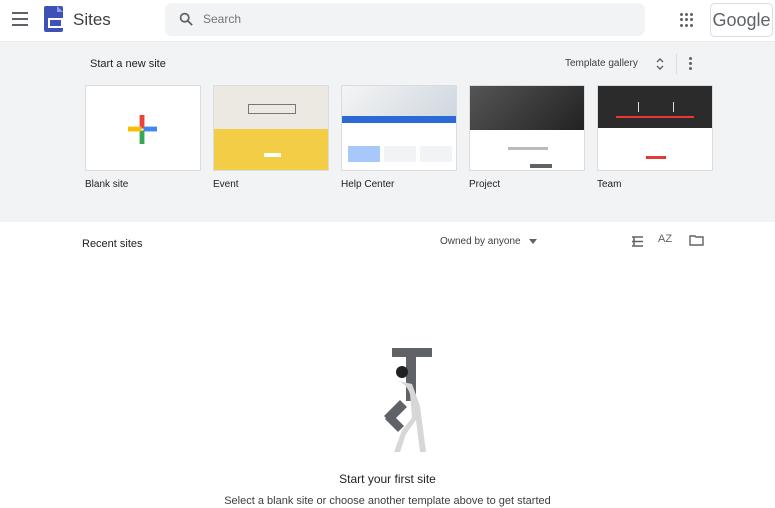 Image resolution: width=775 pixels, height=508 pixels. I want to click on list-view-icon, so click(637, 241).